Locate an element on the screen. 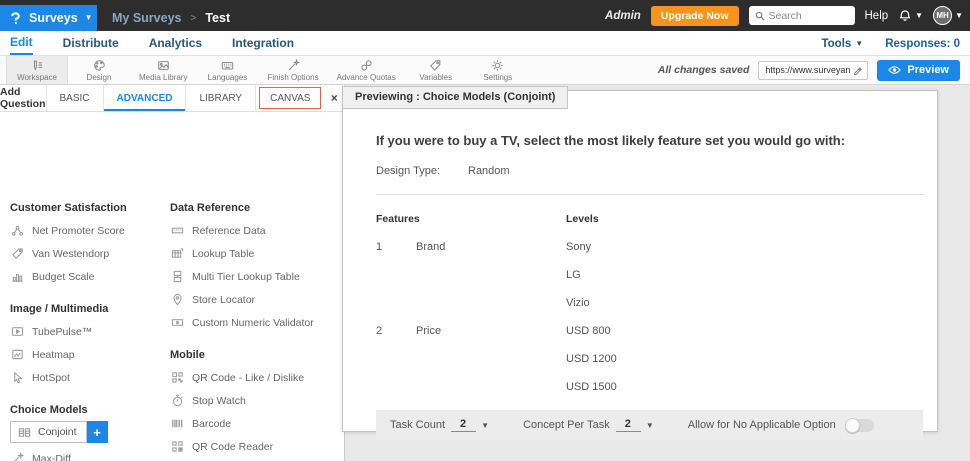  search-box is located at coordinates (801, 15).